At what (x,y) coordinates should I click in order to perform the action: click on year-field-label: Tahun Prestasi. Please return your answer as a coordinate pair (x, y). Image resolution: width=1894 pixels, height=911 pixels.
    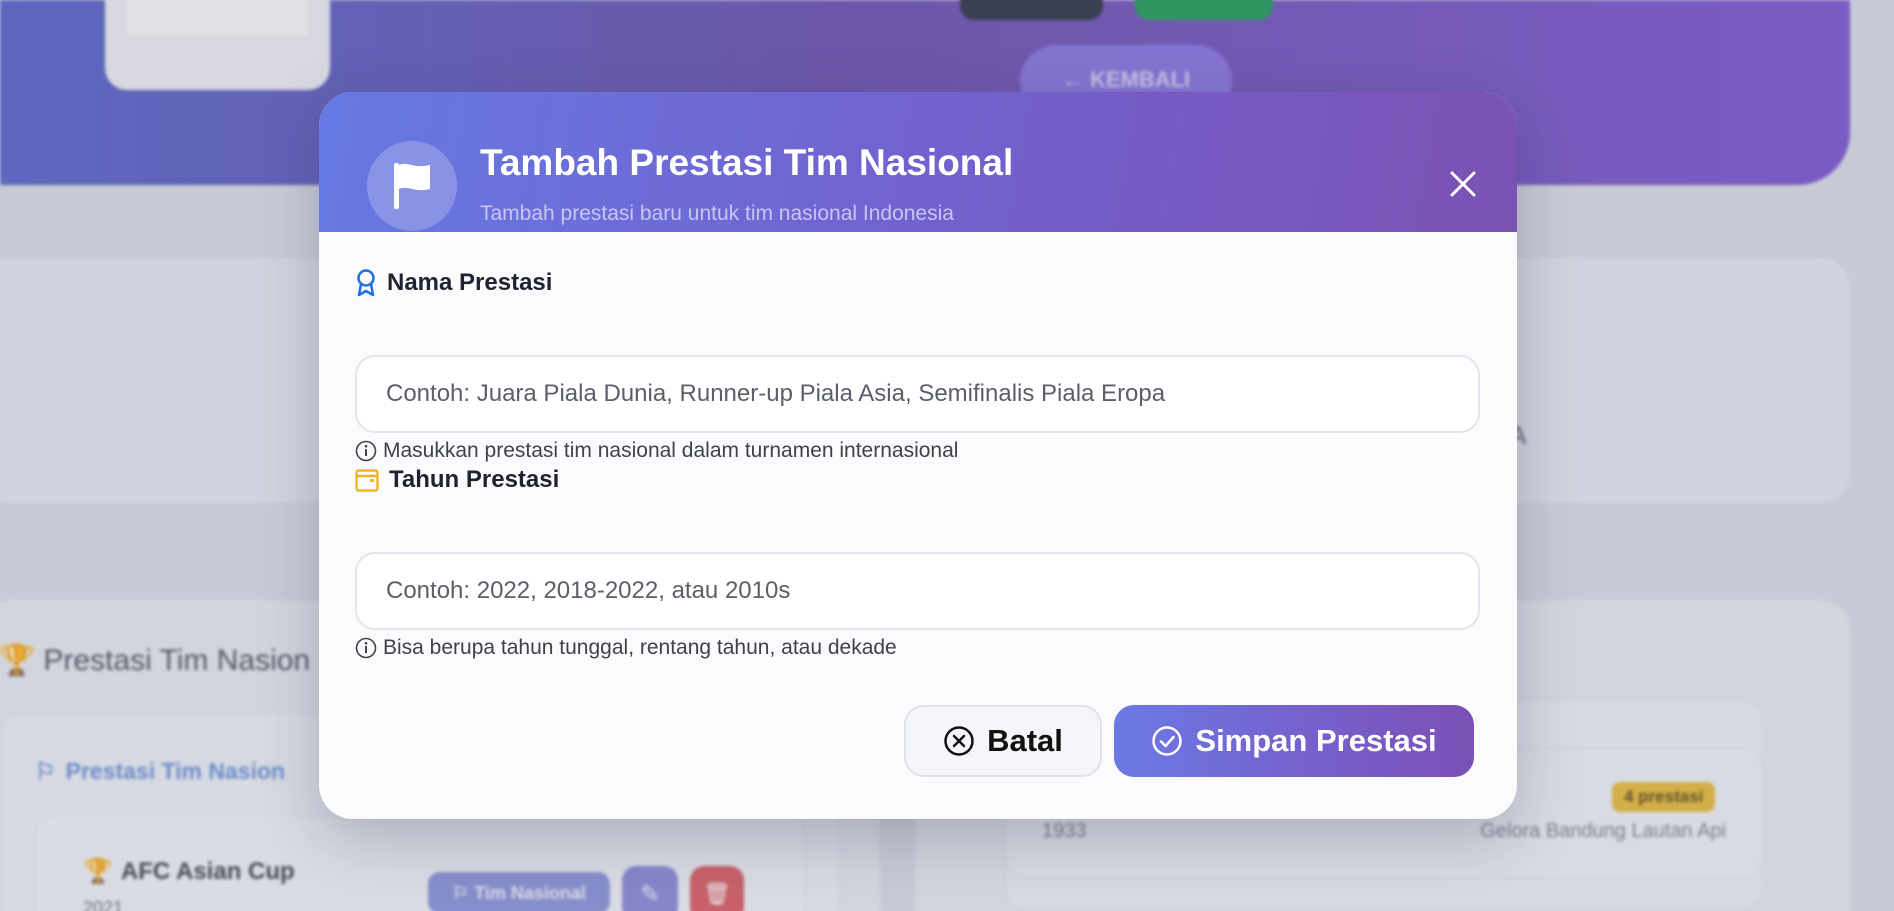
    Looking at the image, I should click on (457, 480).